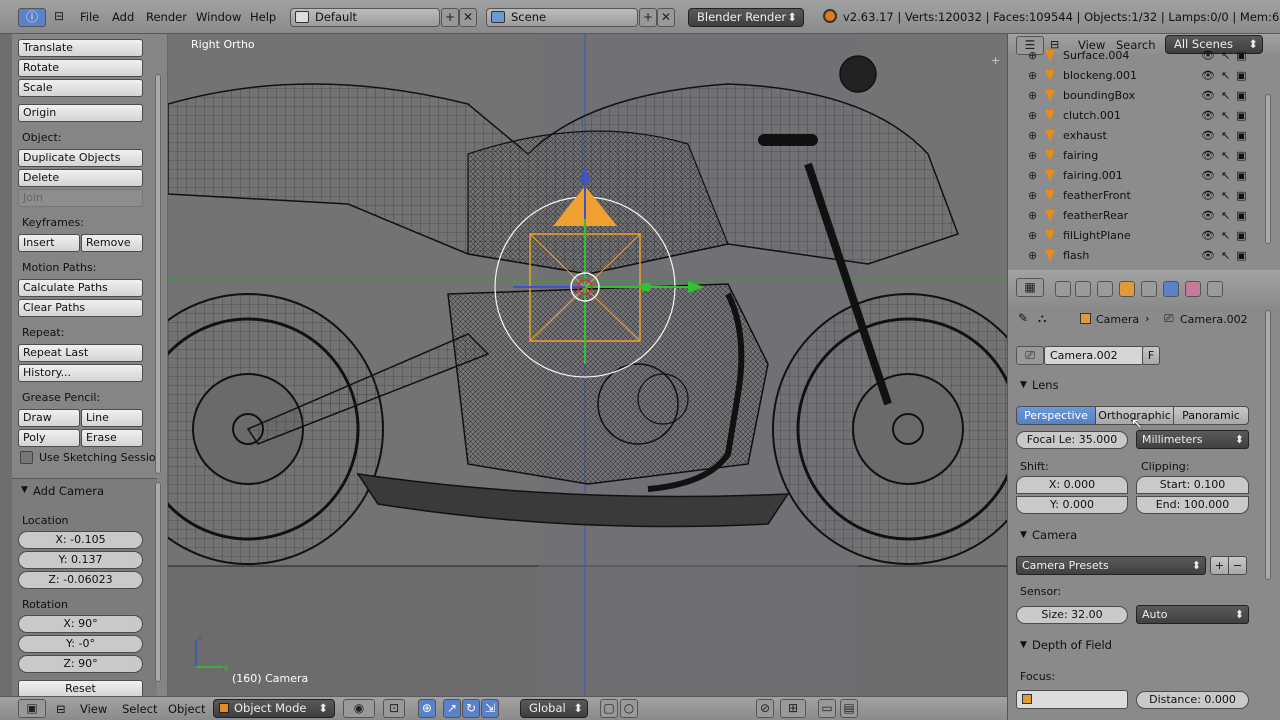 Image resolution: width=1280 pixels, height=720 pixels. What do you see at coordinates (89, 17) in the screenshot?
I see `menu-file: File` at bounding box center [89, 17].